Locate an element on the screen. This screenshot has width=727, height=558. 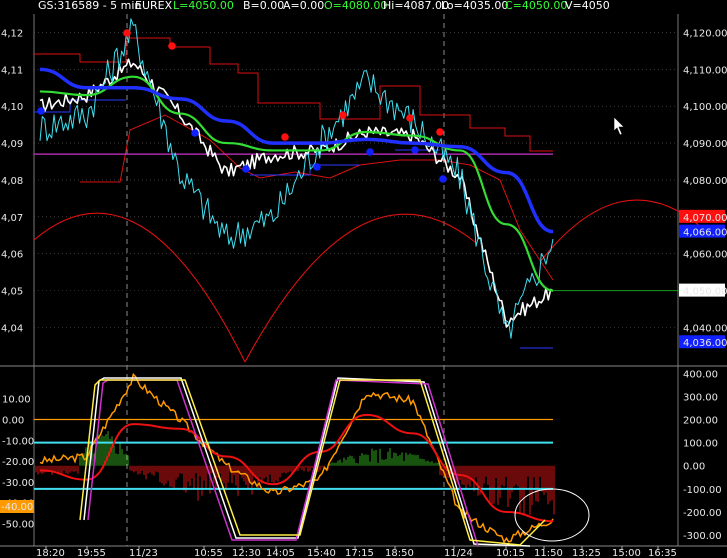
price-tick-label: 4,060.00 is located at coordinates (705, 255).